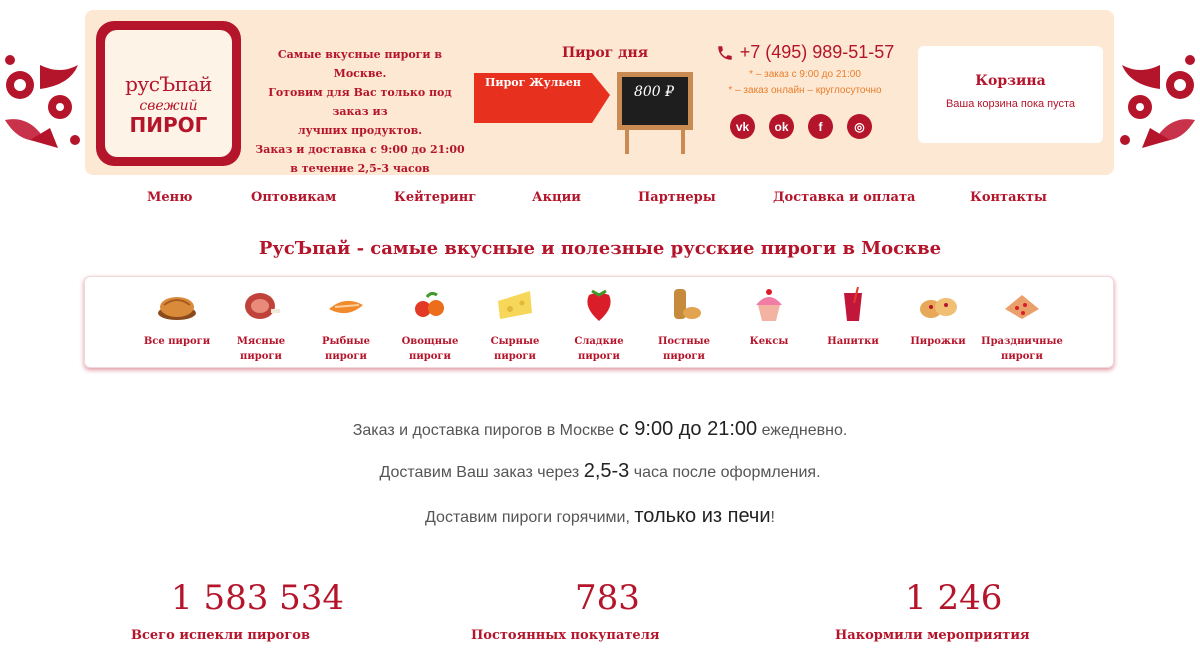  I want to click on info-text: Доставим Ваш заказ через, so click(481, 472).